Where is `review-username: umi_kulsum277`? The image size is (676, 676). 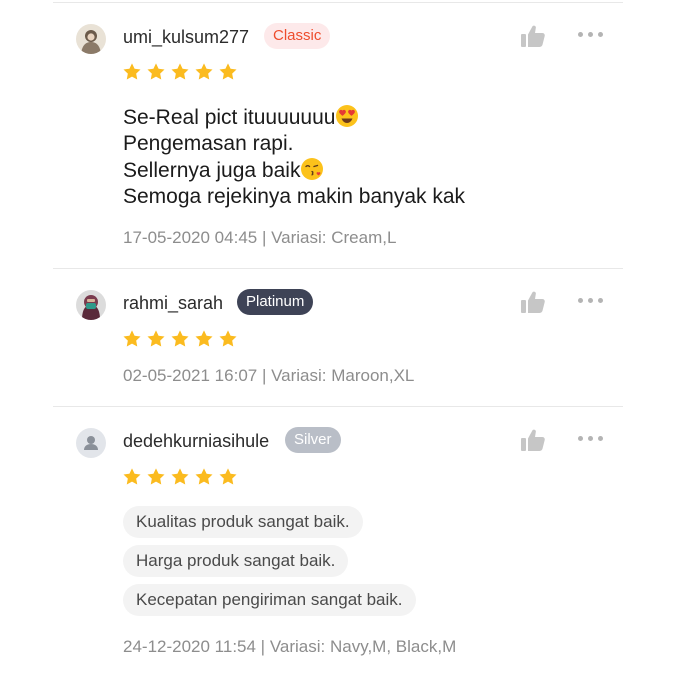
review-username: umi_kulsum277 is located at coordinates (186, 37).